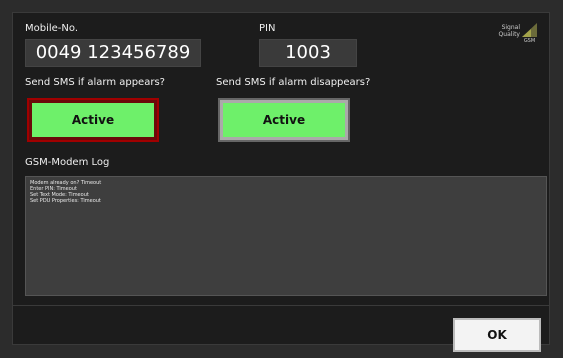 The image size is (563, 358). Describe the element at coordinates (52, 28) in the screenshot. I see `mobile-label: Mobile-No.` at that location.